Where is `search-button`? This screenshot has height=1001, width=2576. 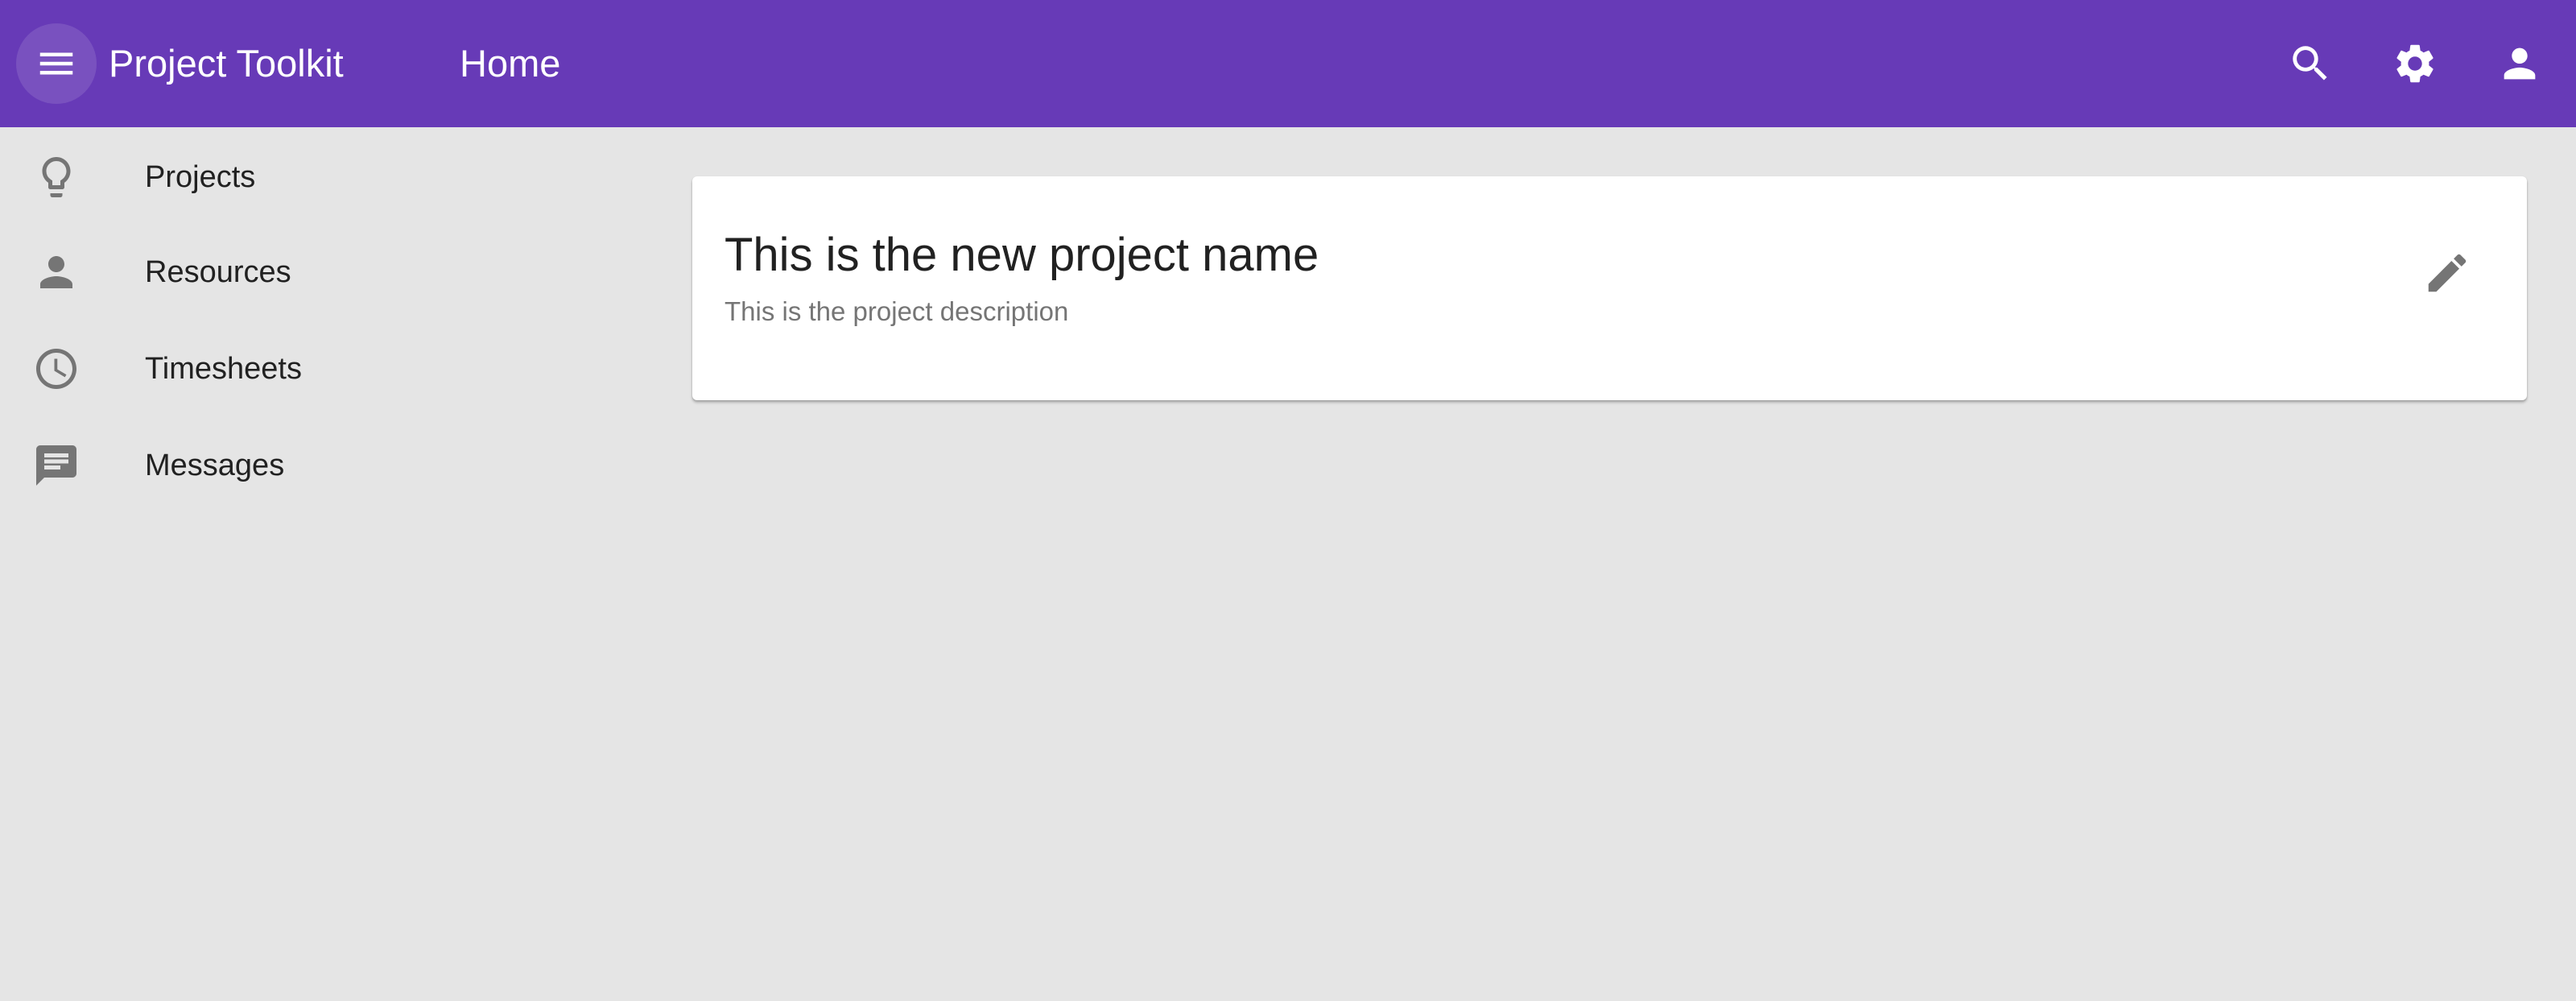 search-button is located at coordinates (2310, 63).